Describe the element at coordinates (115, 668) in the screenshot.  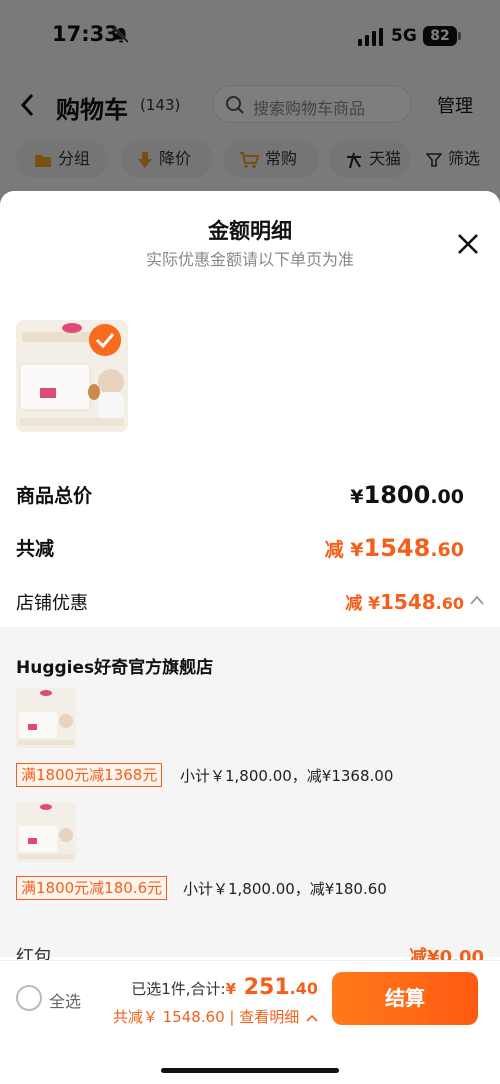
I see `shop-name: Huggies好奇官方旗舰店` at that location.